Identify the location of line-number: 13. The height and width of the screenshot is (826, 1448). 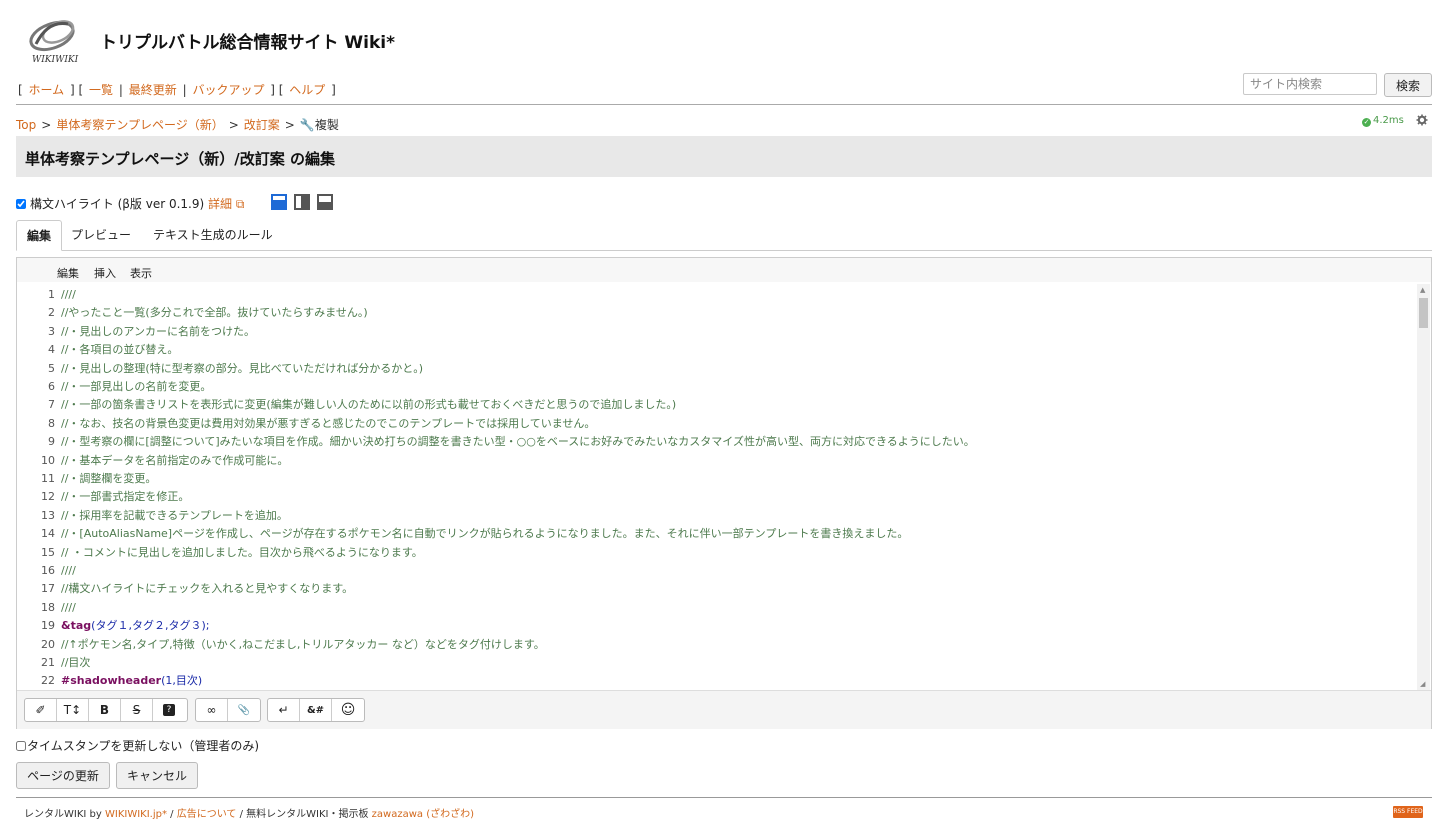
(48, 515).